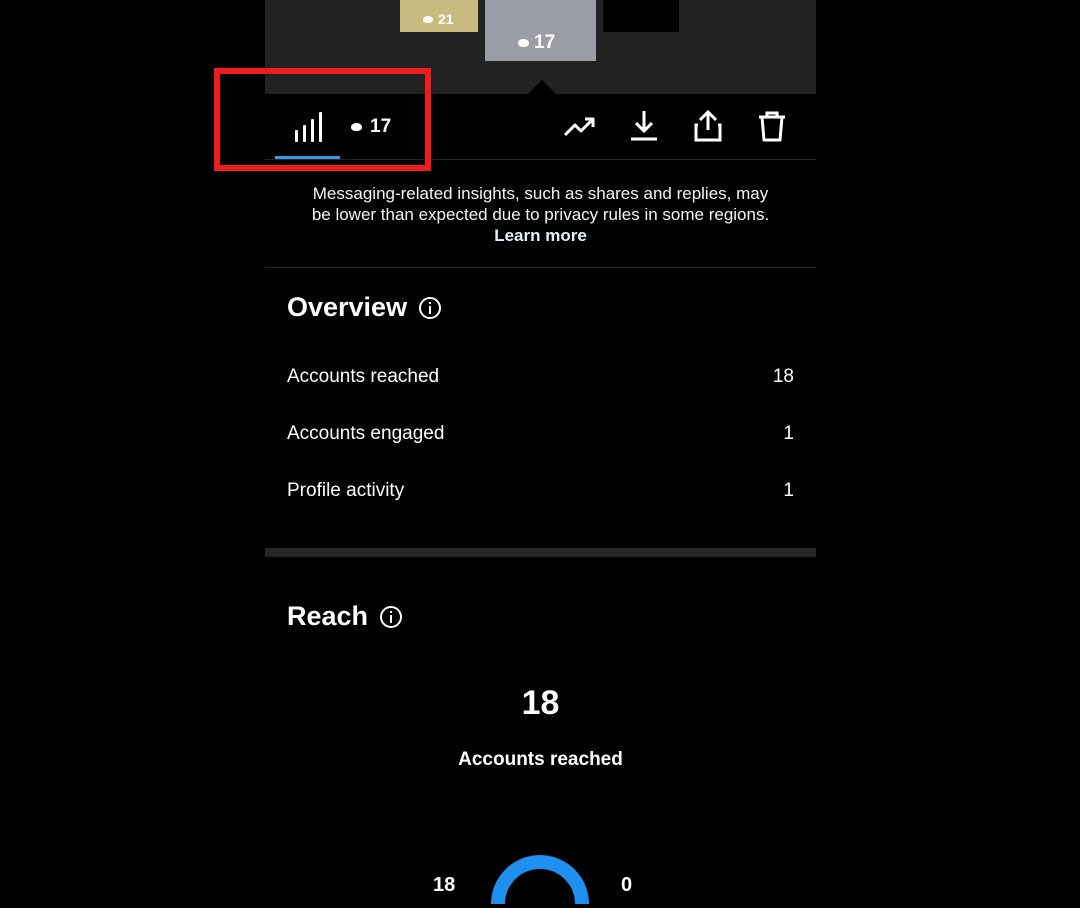 Image resolution: width=1080 pixels, height=908 pixels. What do you see at coordinates (783, 376) in the screenshot?
I see `metric-value: 18` at bounding box center [783, 376].